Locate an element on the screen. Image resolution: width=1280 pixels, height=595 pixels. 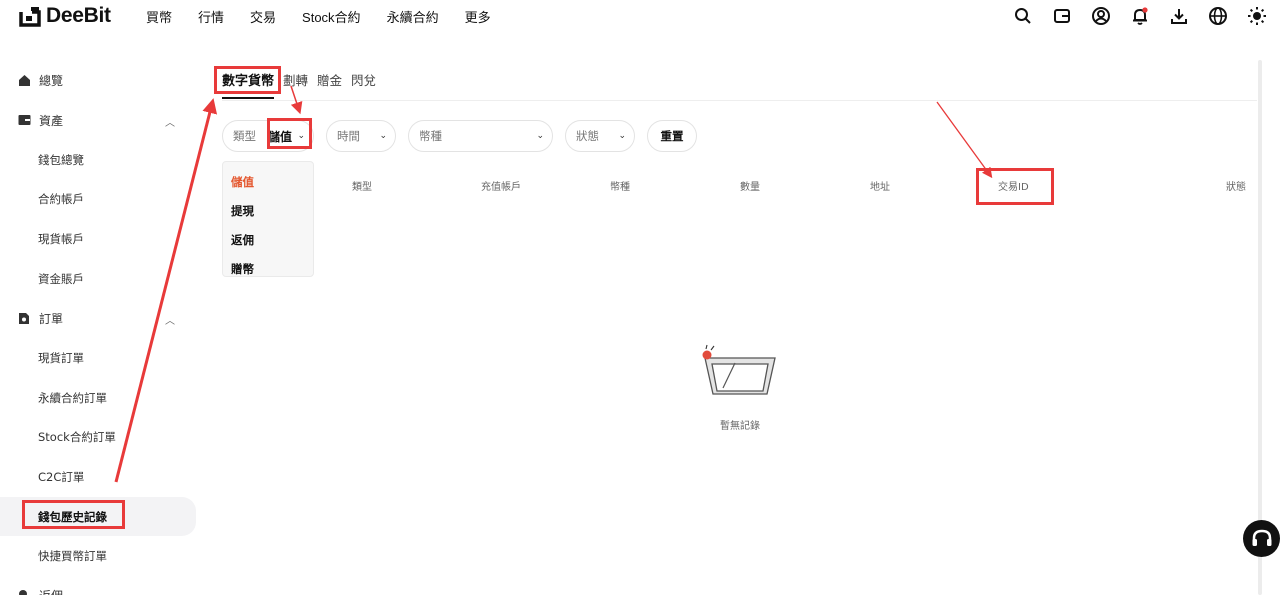
status-label: 狀態 is located at coordinates (587, 136).